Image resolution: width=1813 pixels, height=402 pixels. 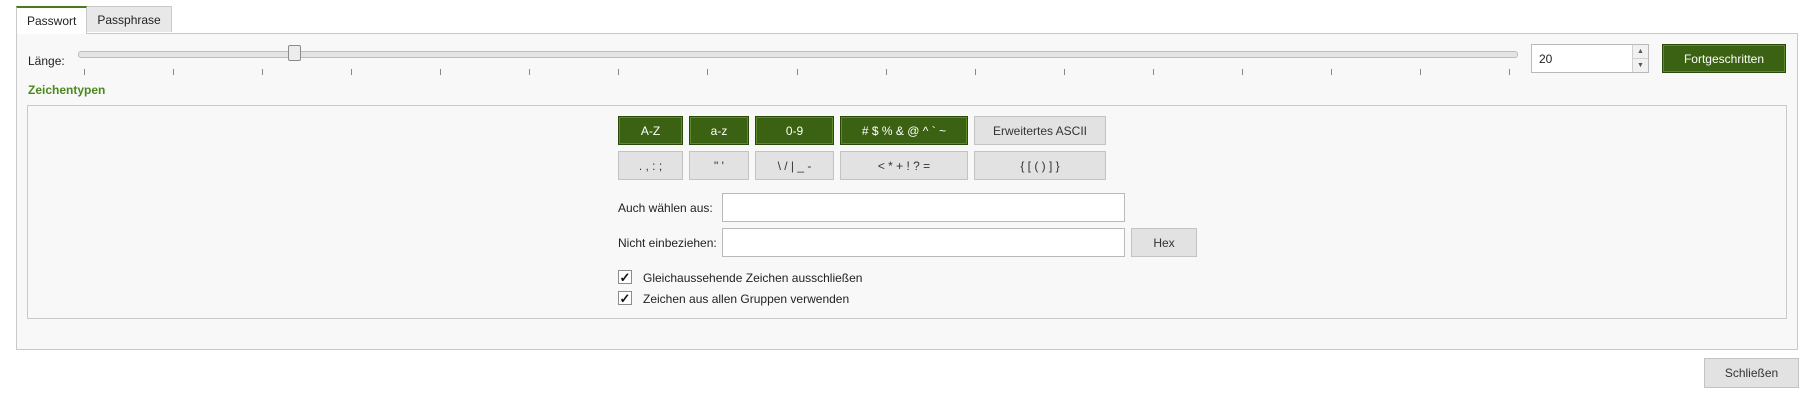 I want to click on spin-down-icon: ▼, so click(x=1640, y=65).